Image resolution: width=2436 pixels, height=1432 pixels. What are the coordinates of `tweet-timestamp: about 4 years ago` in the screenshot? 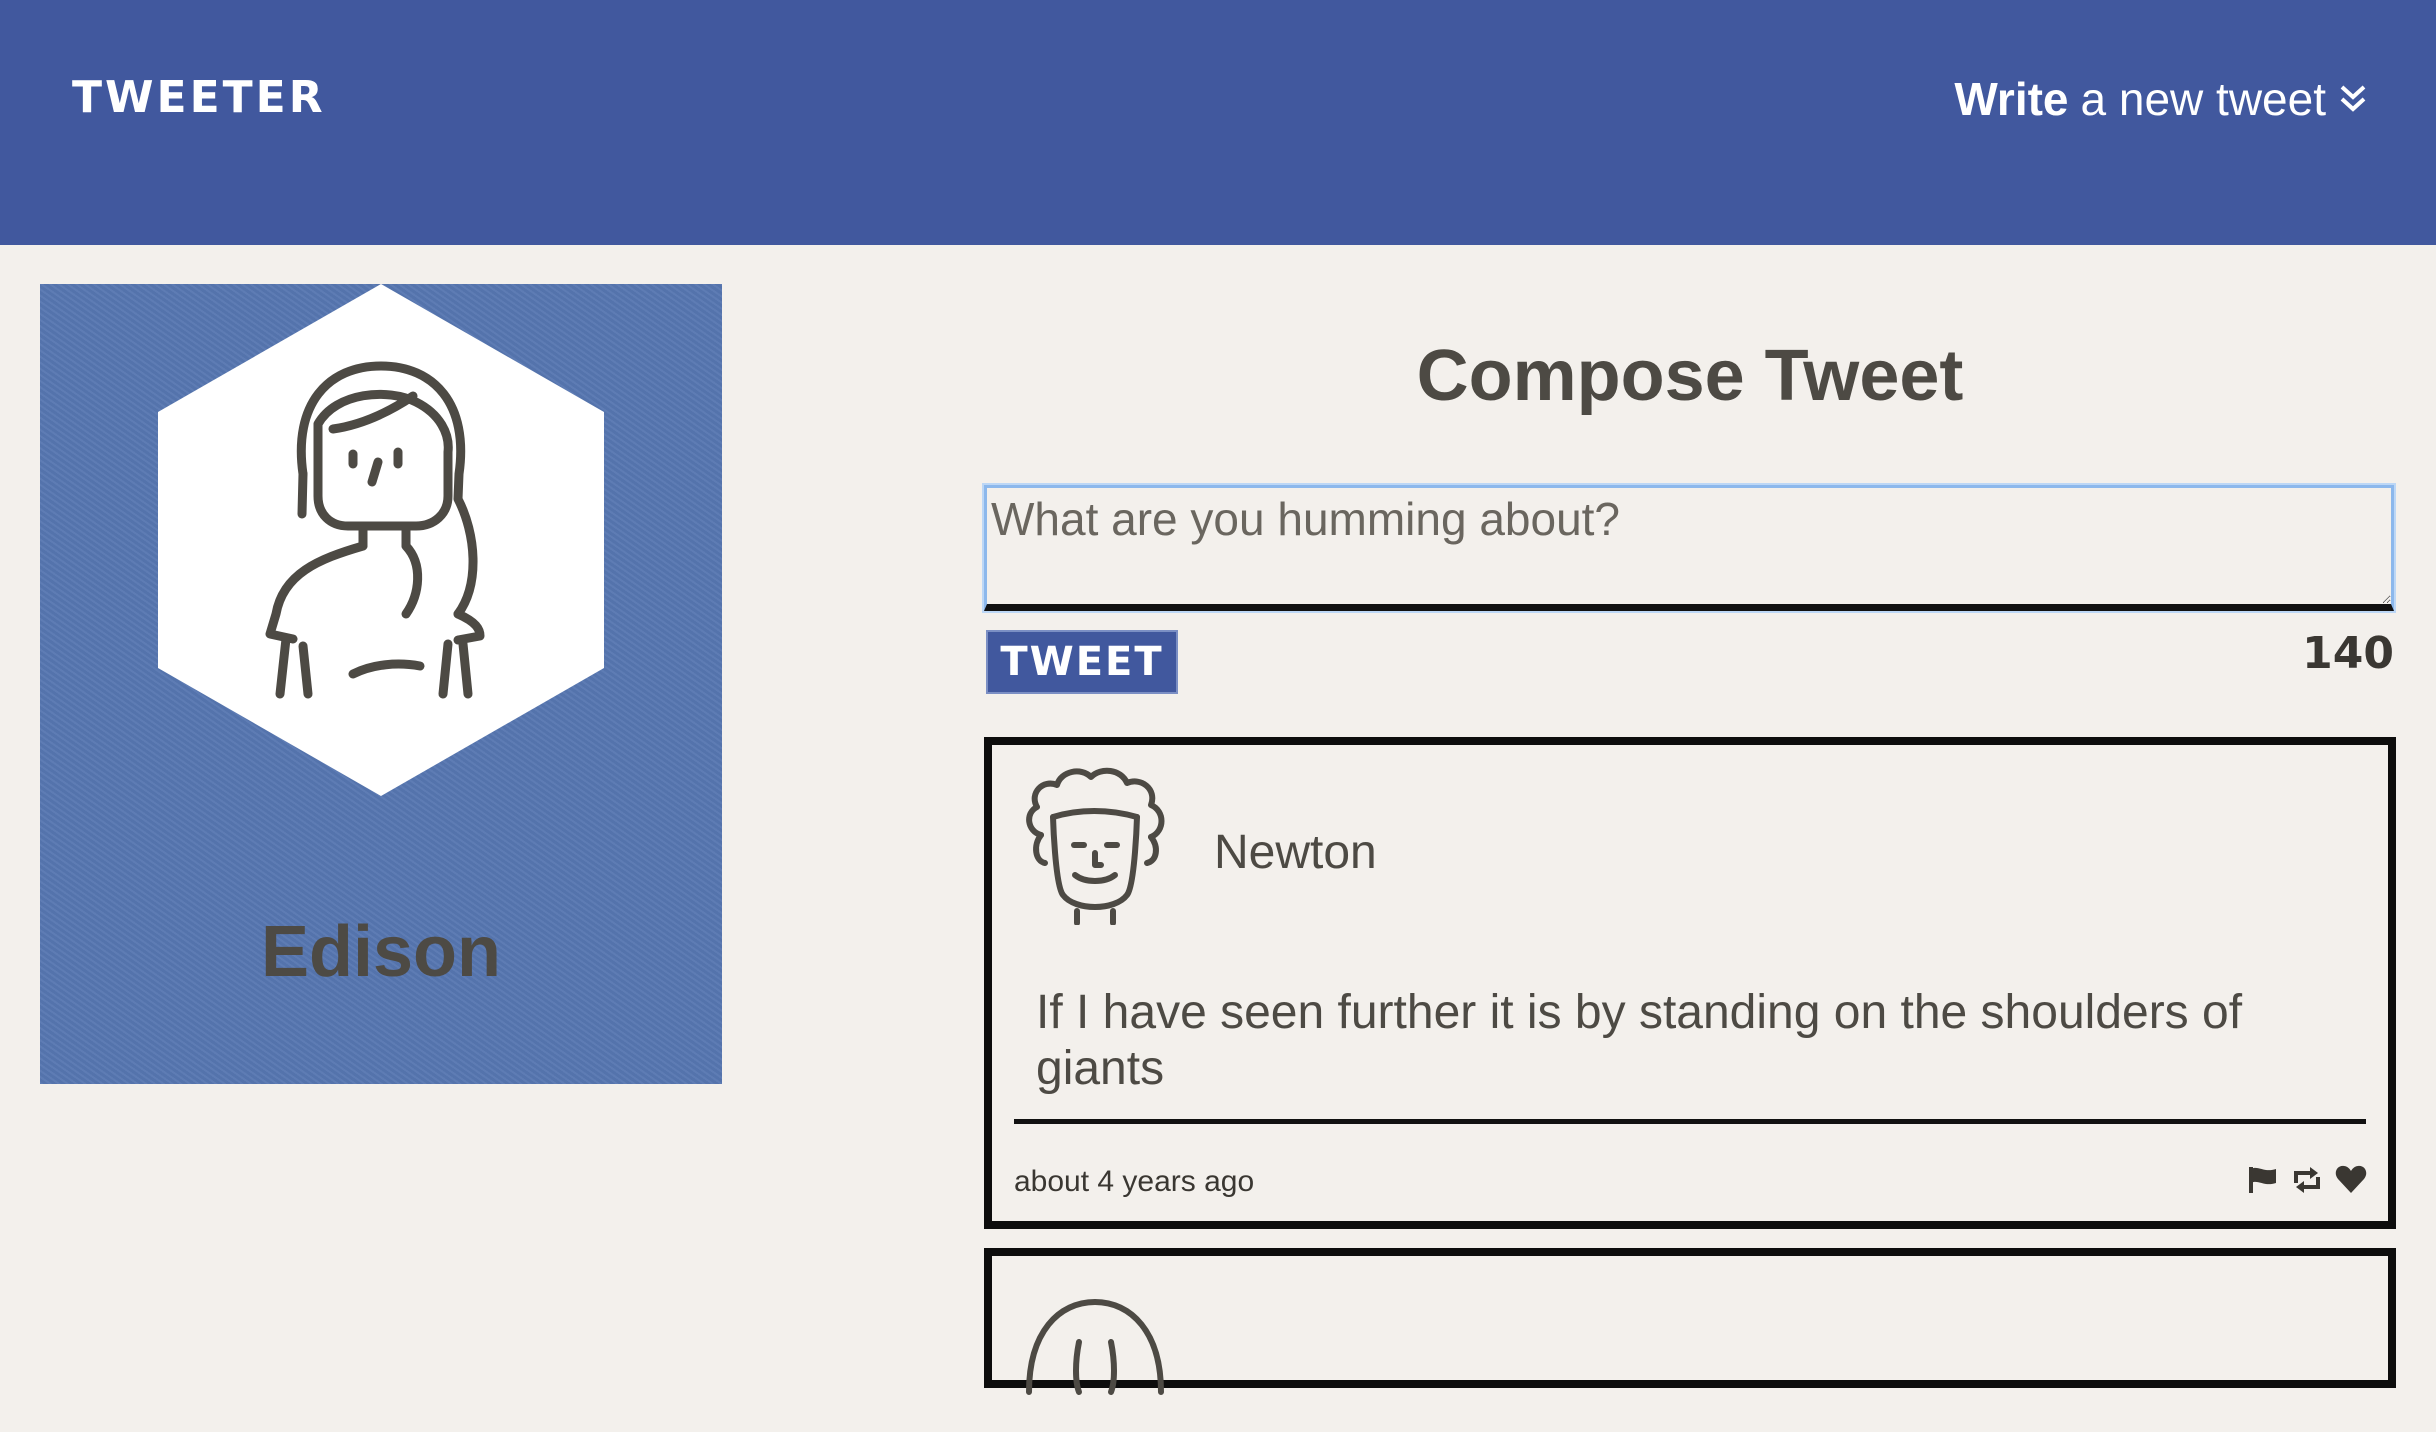 It's located at (1134, 1181).